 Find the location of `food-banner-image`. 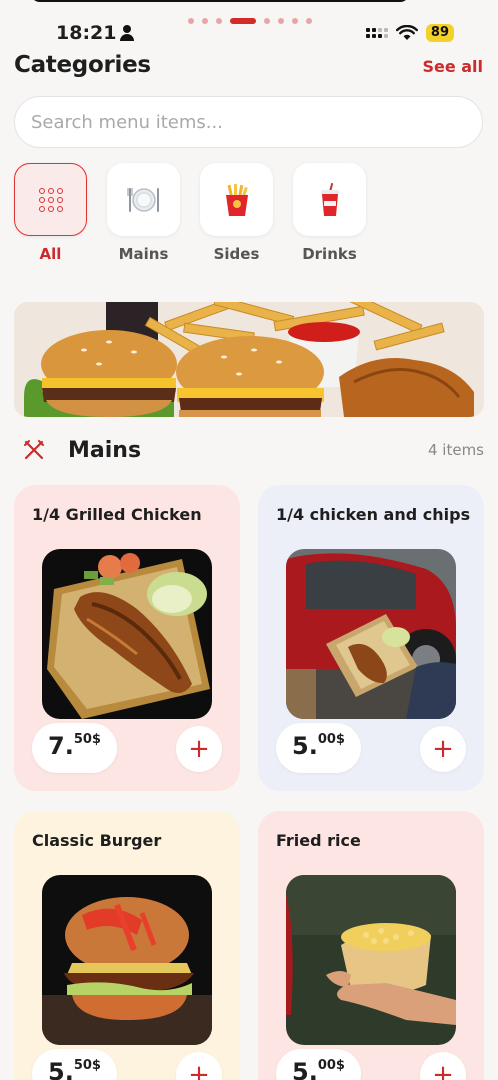

food-banner-image is located at coordinates (249, 359).